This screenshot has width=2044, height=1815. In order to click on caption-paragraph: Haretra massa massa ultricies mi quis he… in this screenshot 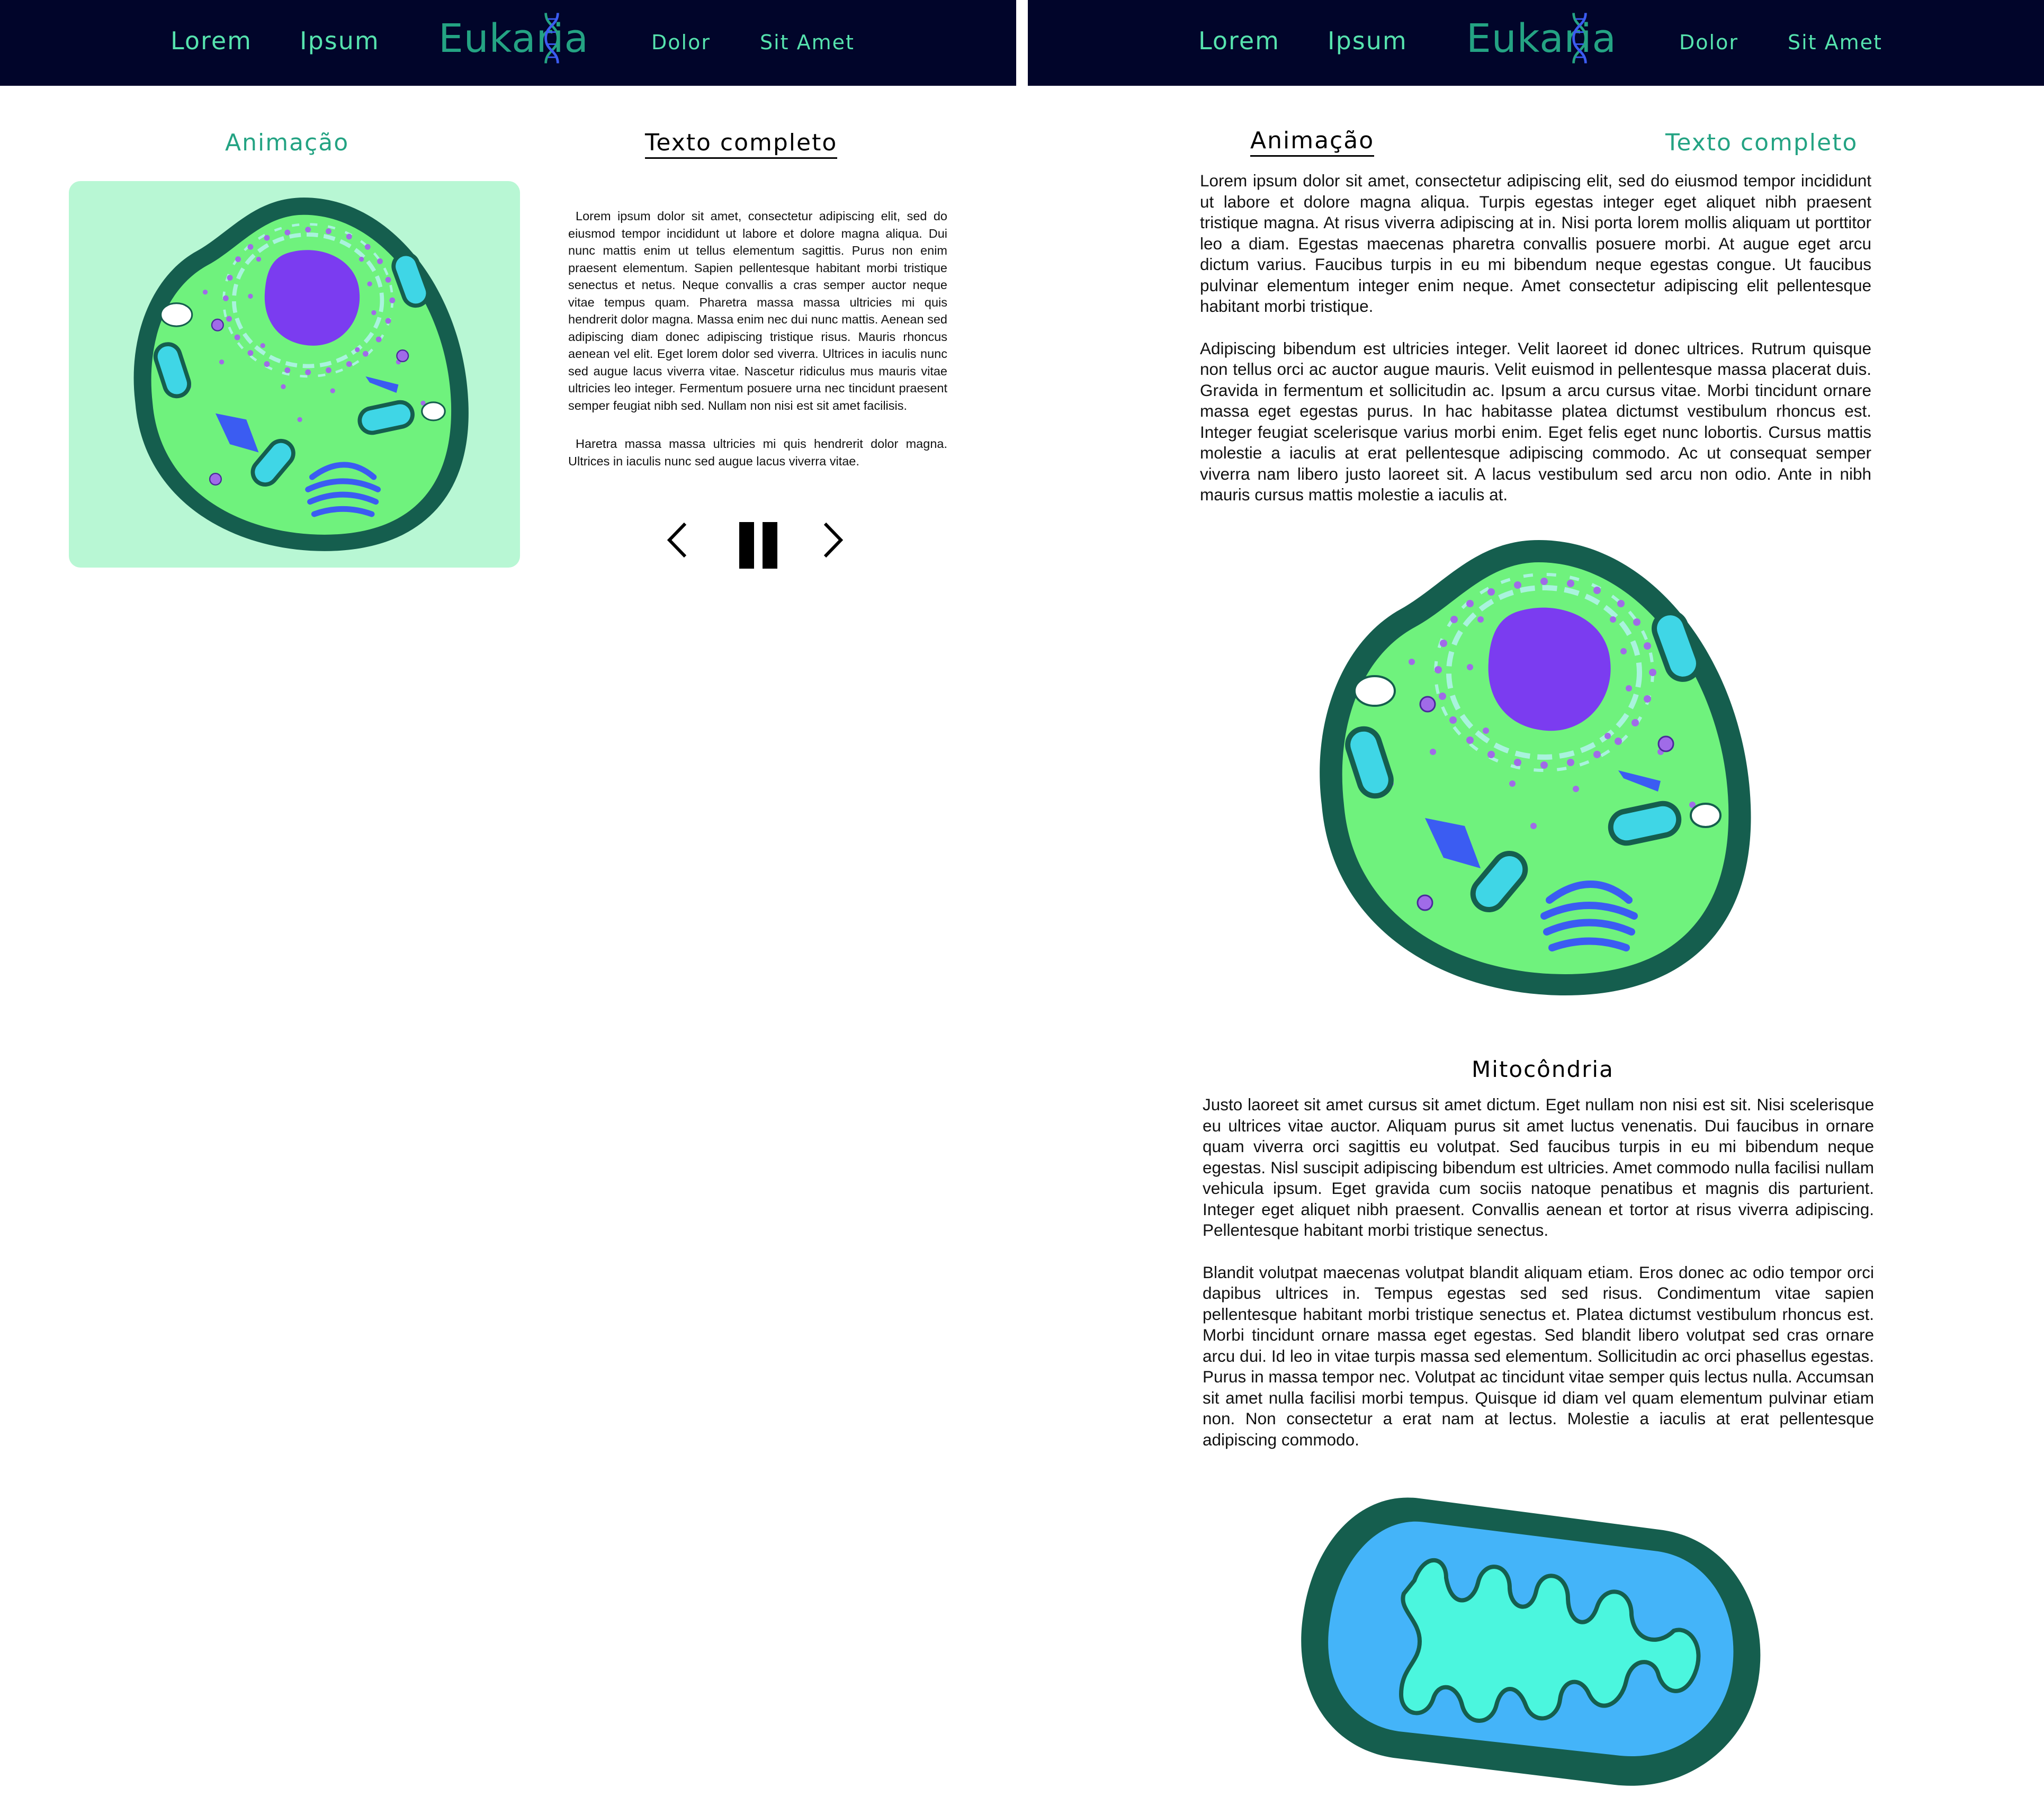, I will do `click(757, 452)`.